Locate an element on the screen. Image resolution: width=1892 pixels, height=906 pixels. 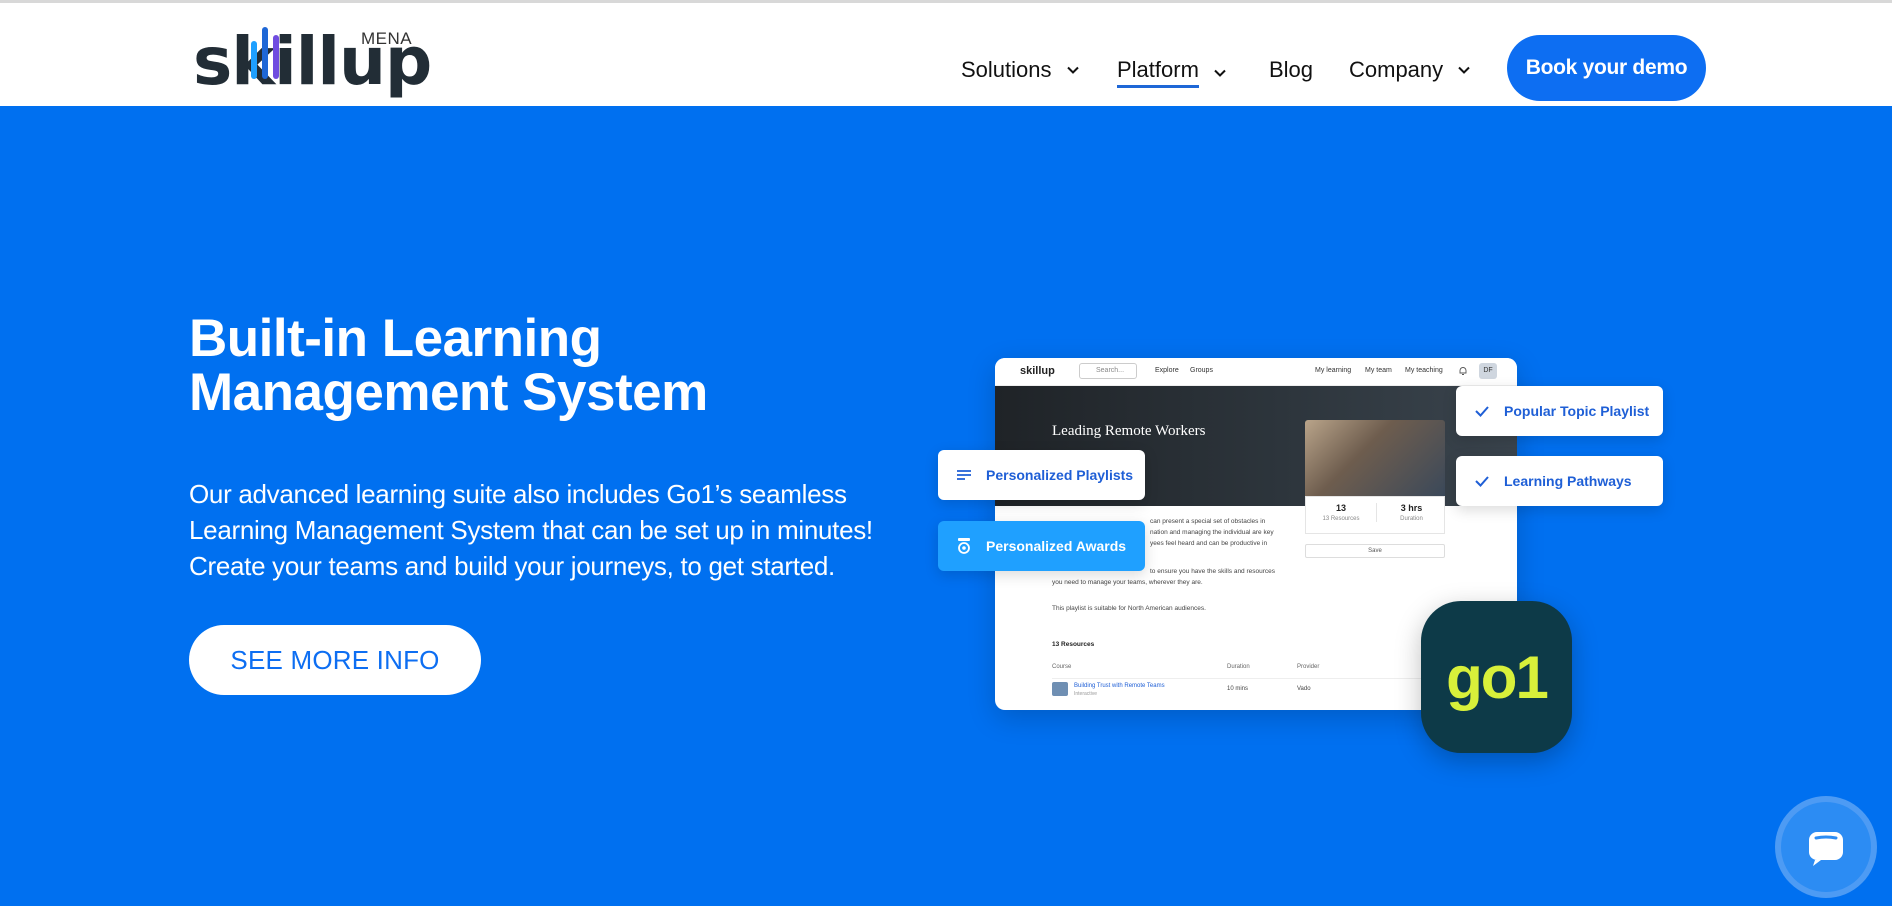
mock-save-button: Save is located at coordinates (1375, 551).